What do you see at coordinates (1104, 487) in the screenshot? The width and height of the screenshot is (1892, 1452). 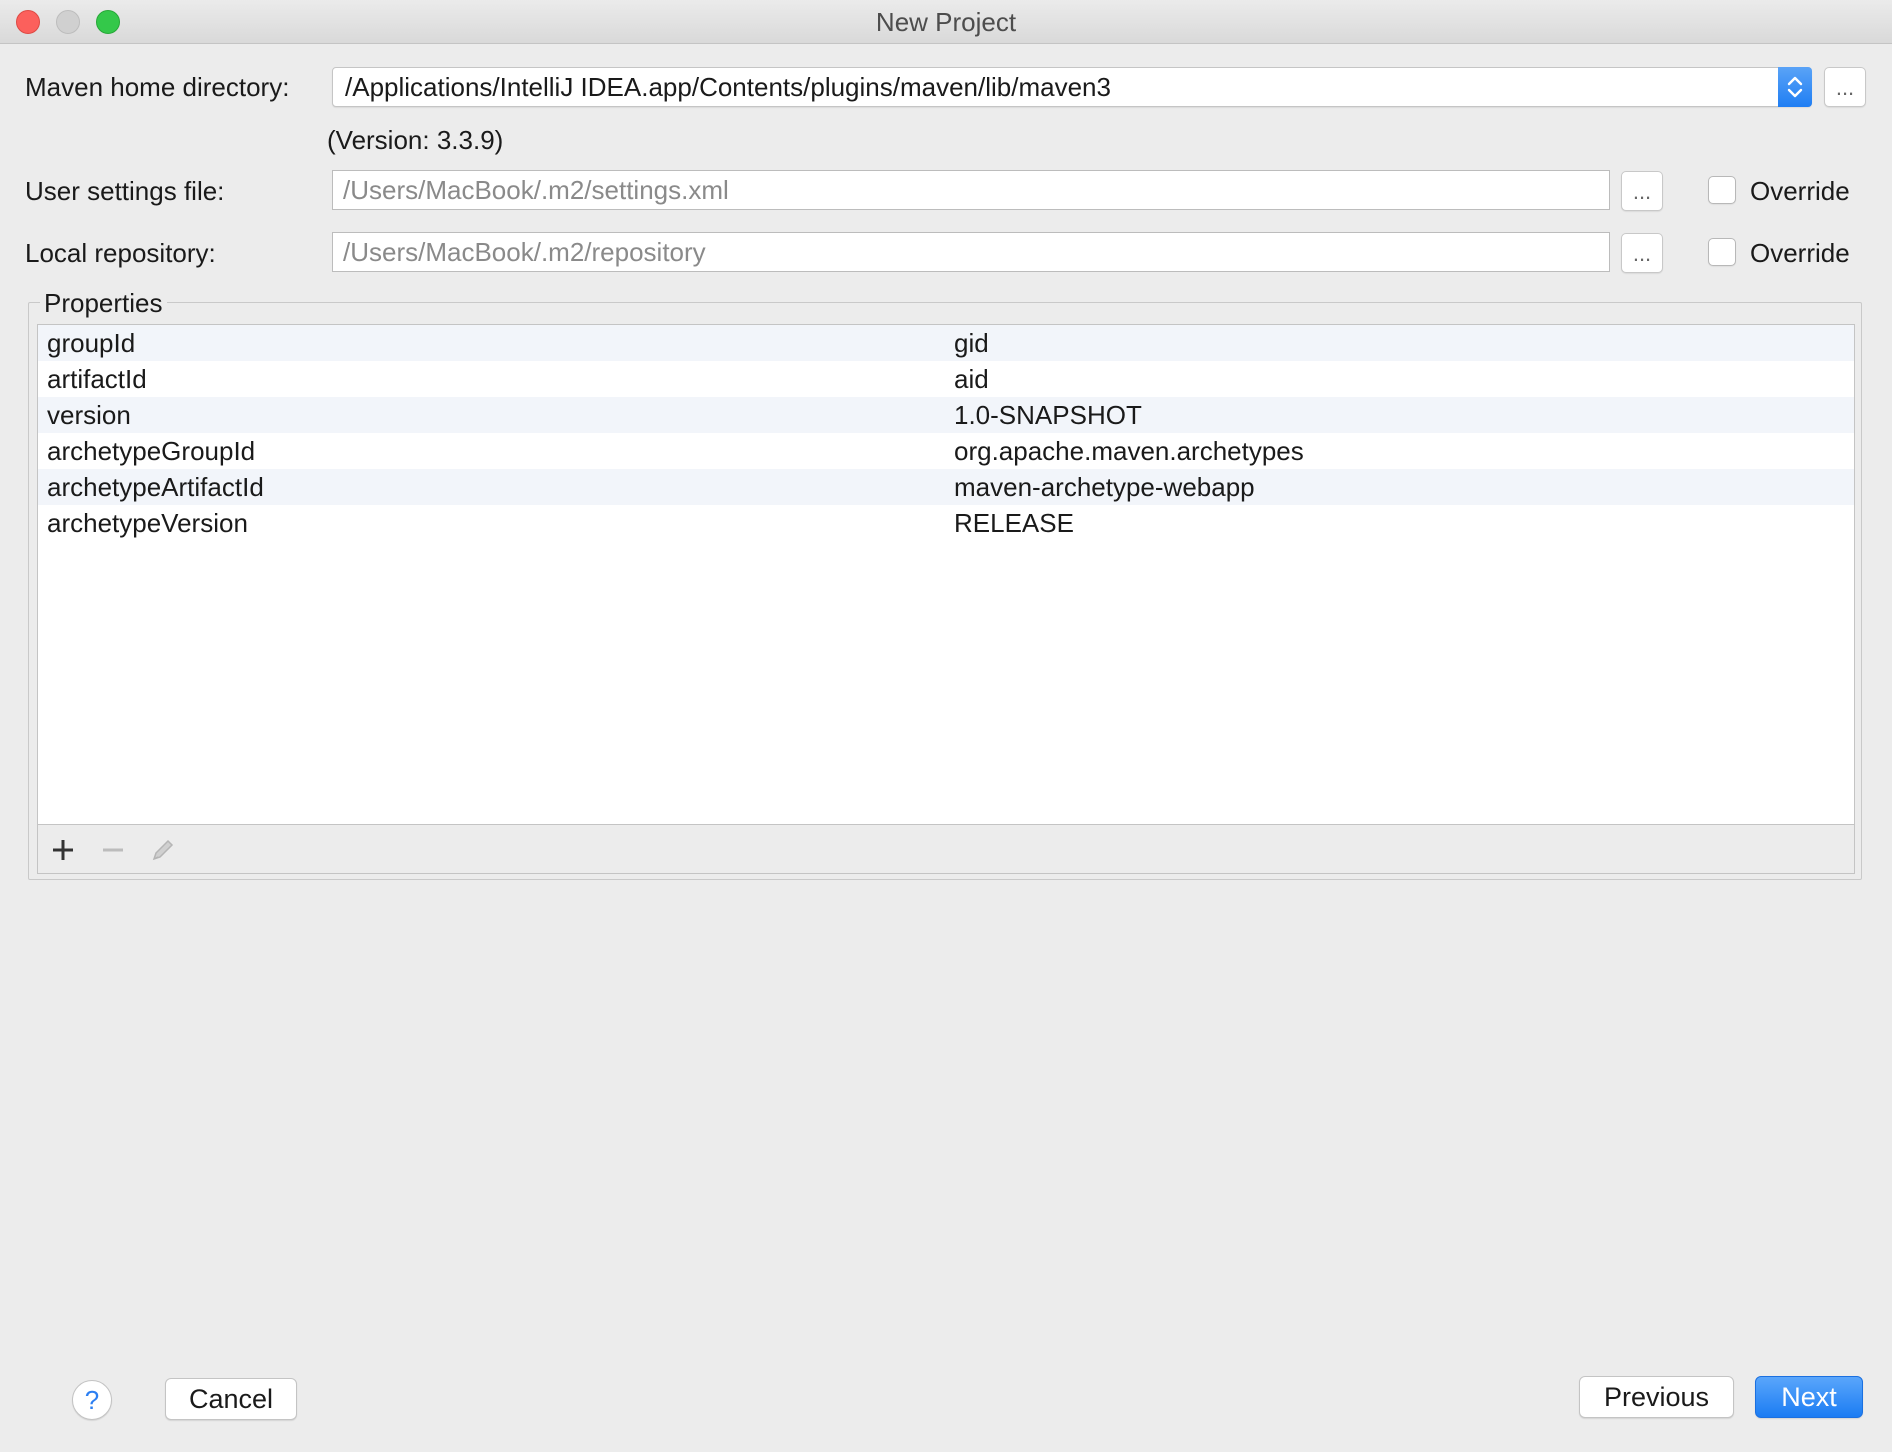 I see `property-value: maven-archetype-webapp` at bounding box center [1104, 487].